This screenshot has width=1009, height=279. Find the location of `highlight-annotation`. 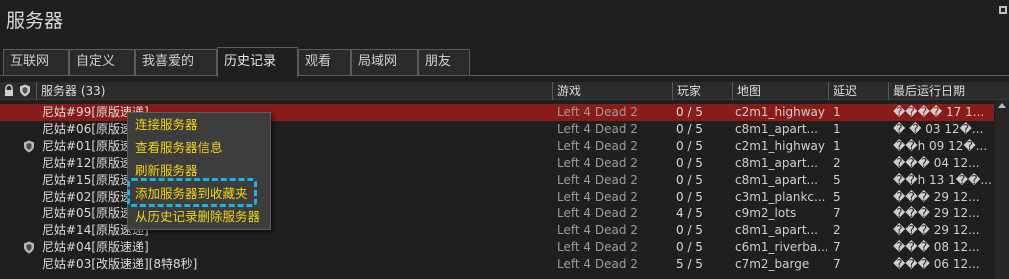

highlight-annotation is located at coordinates (192, 192).